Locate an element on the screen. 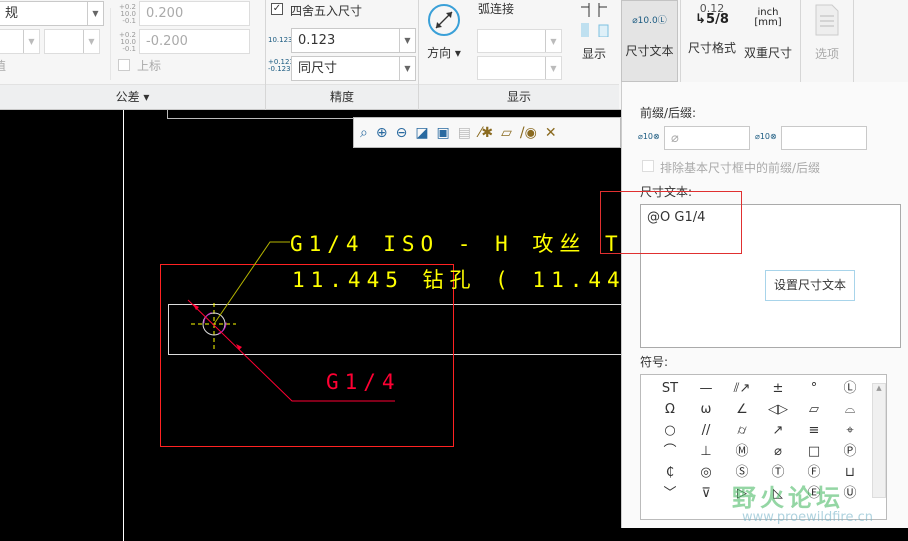 This screenshot has width=908, height=541. document-icon is located at coordinates (827, 20).